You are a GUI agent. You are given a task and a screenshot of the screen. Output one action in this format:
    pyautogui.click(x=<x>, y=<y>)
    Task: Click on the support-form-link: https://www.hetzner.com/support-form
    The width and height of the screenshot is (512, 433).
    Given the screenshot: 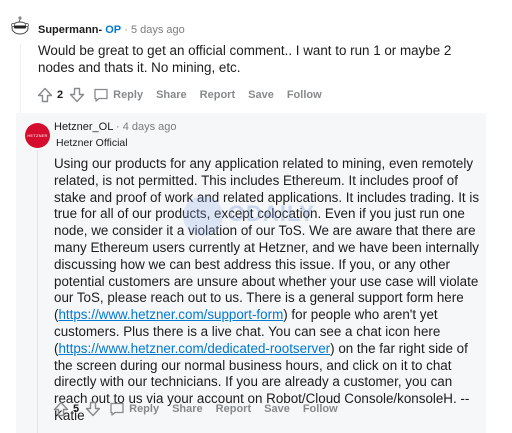 What is the action you would take?
    pyautogui.click(x=170, y=314)
    